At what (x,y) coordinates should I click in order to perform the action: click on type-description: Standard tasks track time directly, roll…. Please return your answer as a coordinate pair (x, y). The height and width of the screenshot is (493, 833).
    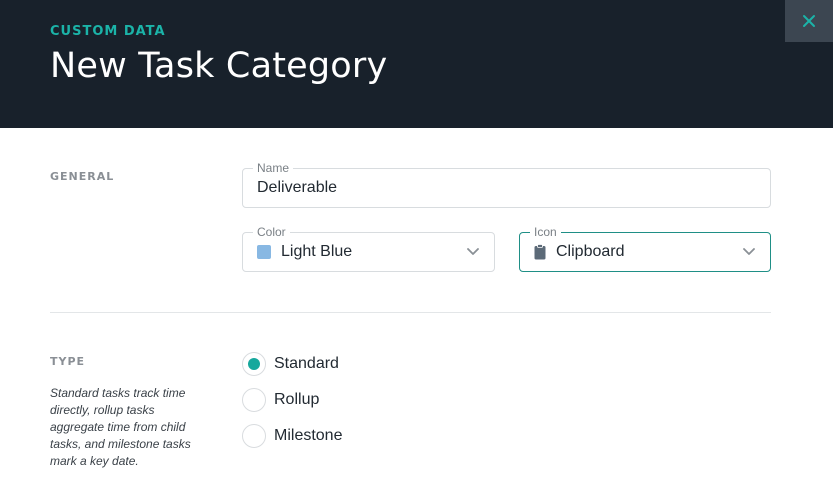
    Looking at the image, I should click on (120, 427).